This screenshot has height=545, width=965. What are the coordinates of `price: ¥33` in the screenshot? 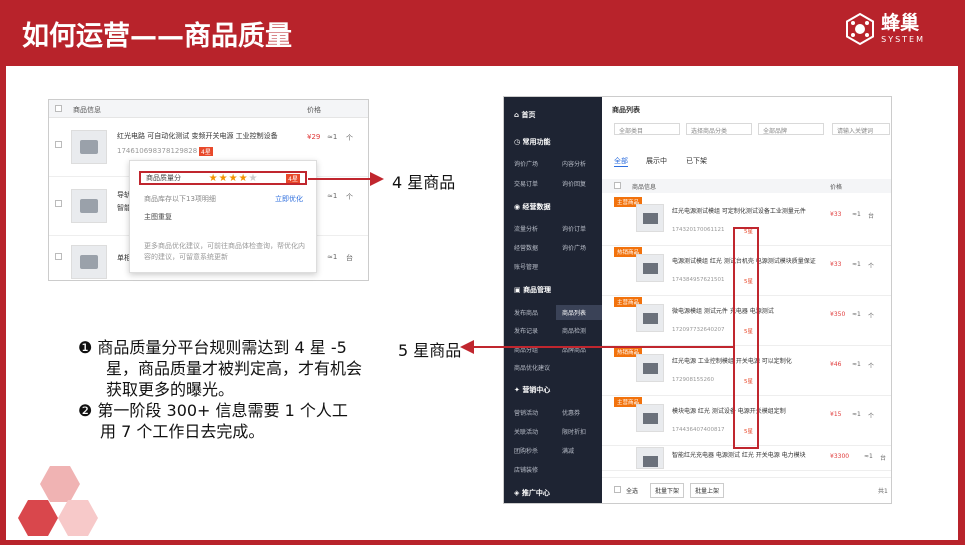 It's located at (836, 264).